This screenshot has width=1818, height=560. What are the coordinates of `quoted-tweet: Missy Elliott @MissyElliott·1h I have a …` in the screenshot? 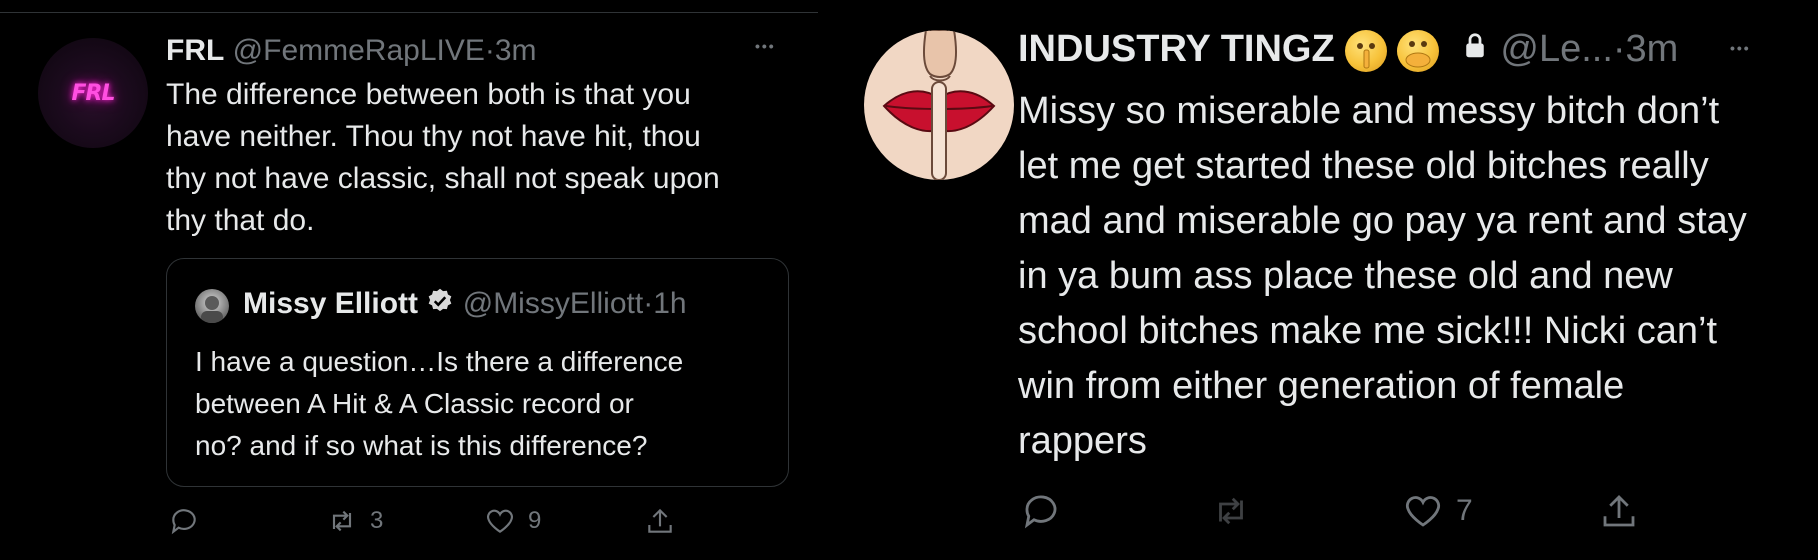 It's located at (477, 372).